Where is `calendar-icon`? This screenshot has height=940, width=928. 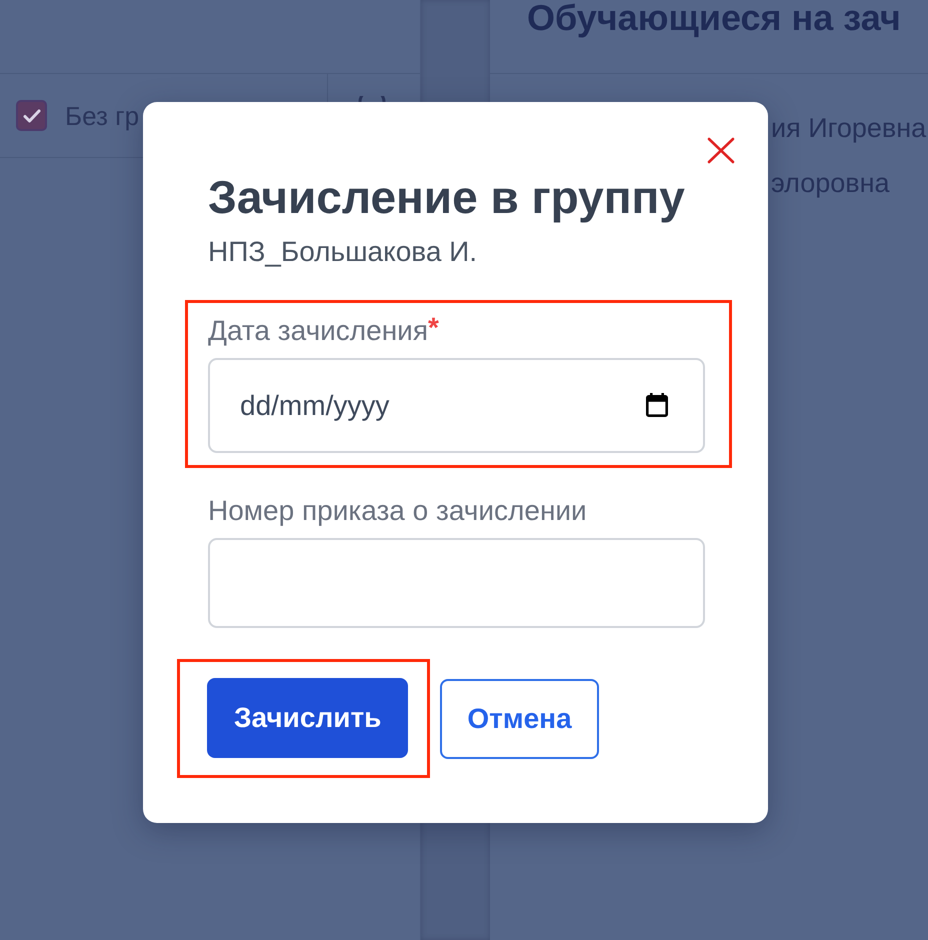 calendar-icon is located at coordinates (657, 405).